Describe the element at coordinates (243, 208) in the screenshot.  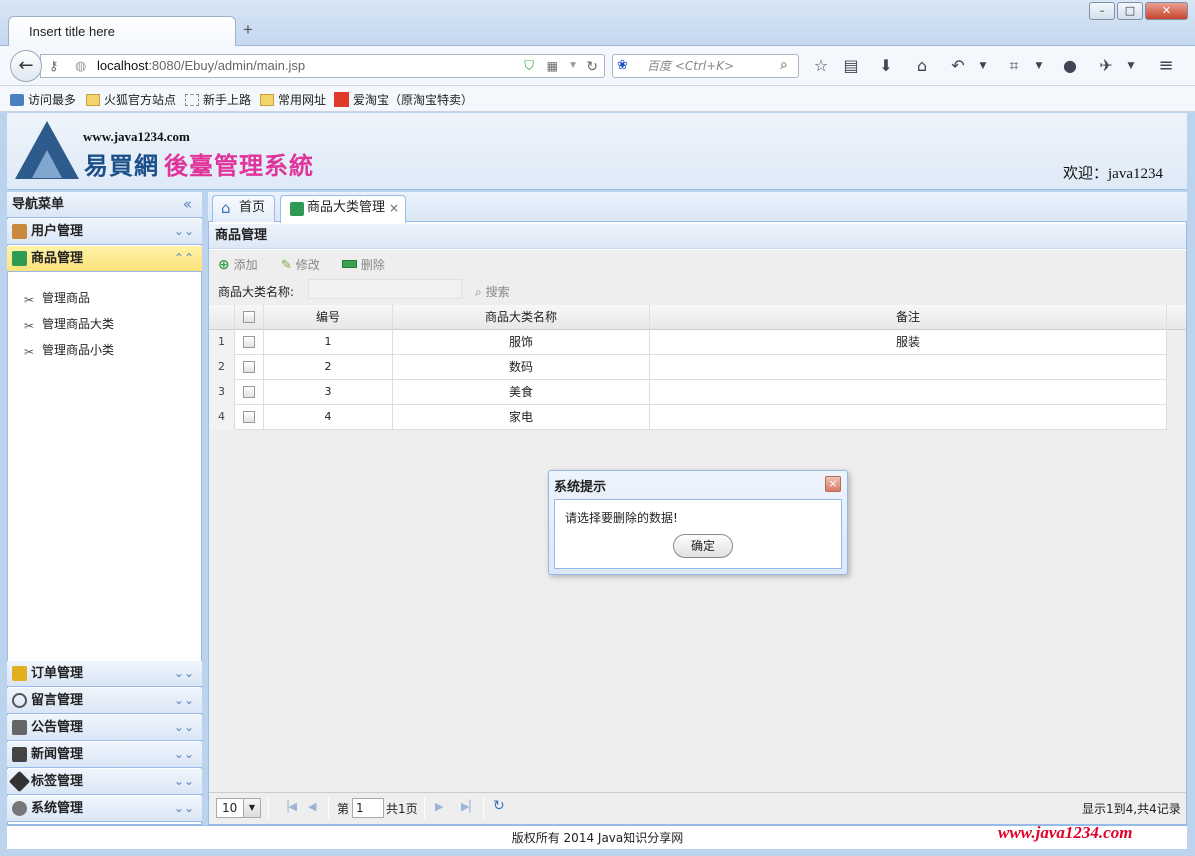
I see `tab-home: ⌂ 首页` at that location.